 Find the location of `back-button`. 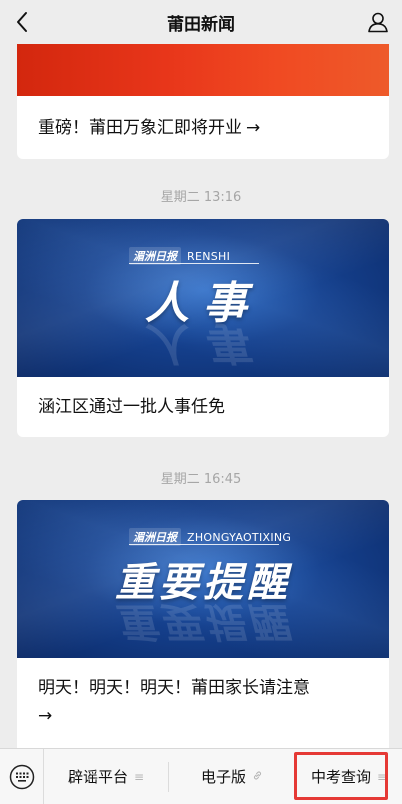

back-button is located at coordinates (22, 22).